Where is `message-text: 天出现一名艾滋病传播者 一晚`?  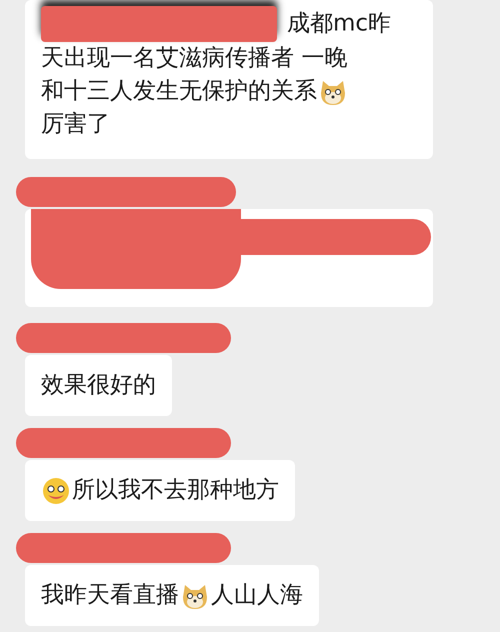 message-text: 天出现一名艾滋病传播者 一晚 is located at coordinates (194, 58).